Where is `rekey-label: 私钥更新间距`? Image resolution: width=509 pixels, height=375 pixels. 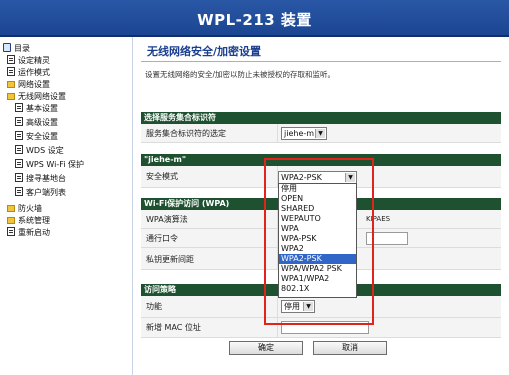
rekey-label: 私钥更新间距 is located at coordinates (170, 259).